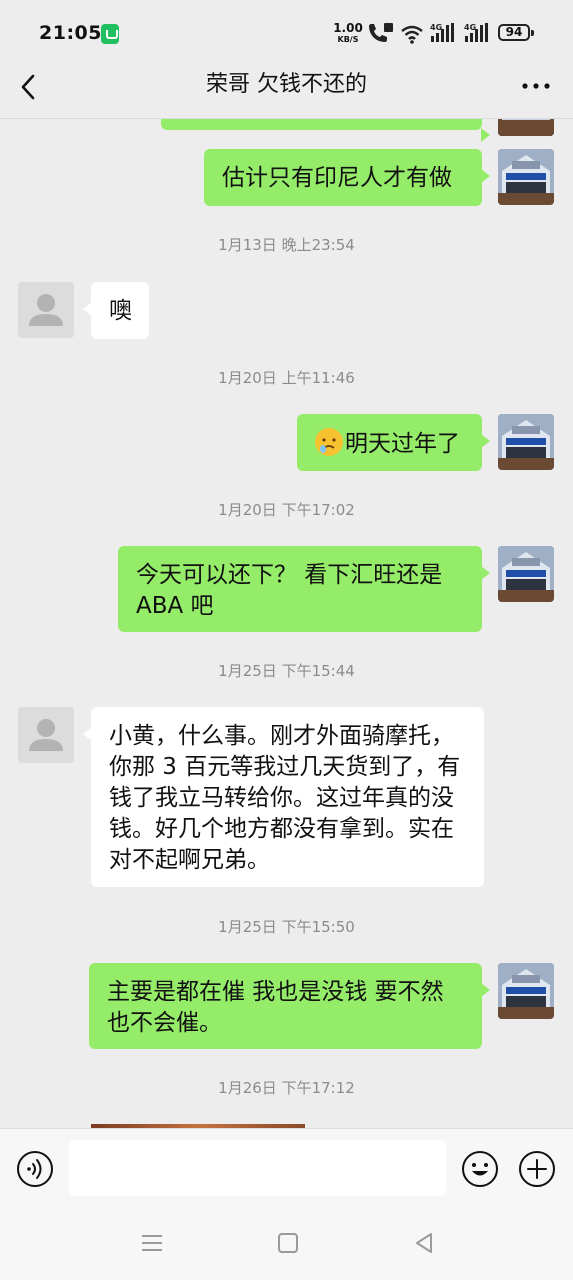 The width and height of the screenshot is (573, 1280). Describe the element at coordinates (286, 33) in the screenshot. I see `status-bar: 21:05 1.00 KB/S 4G 4G 94` at that location.